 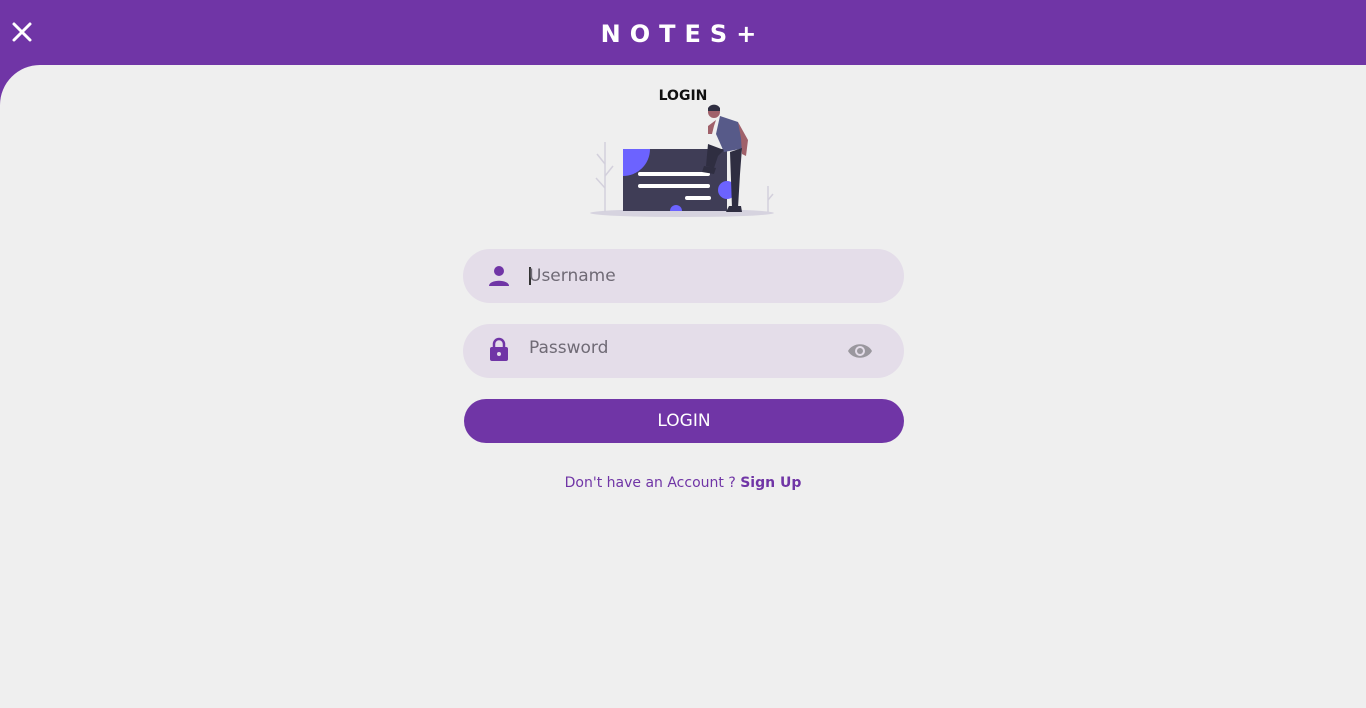 I want to click on signup-prompt-text: Don't have an Account ?, so click(x=650, y=483).